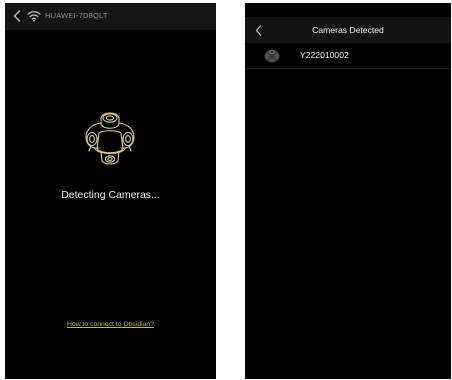 Image resolution: width=452 pixels, height=380 pixels. I want to click on wifi-icon, so click(34, 16).